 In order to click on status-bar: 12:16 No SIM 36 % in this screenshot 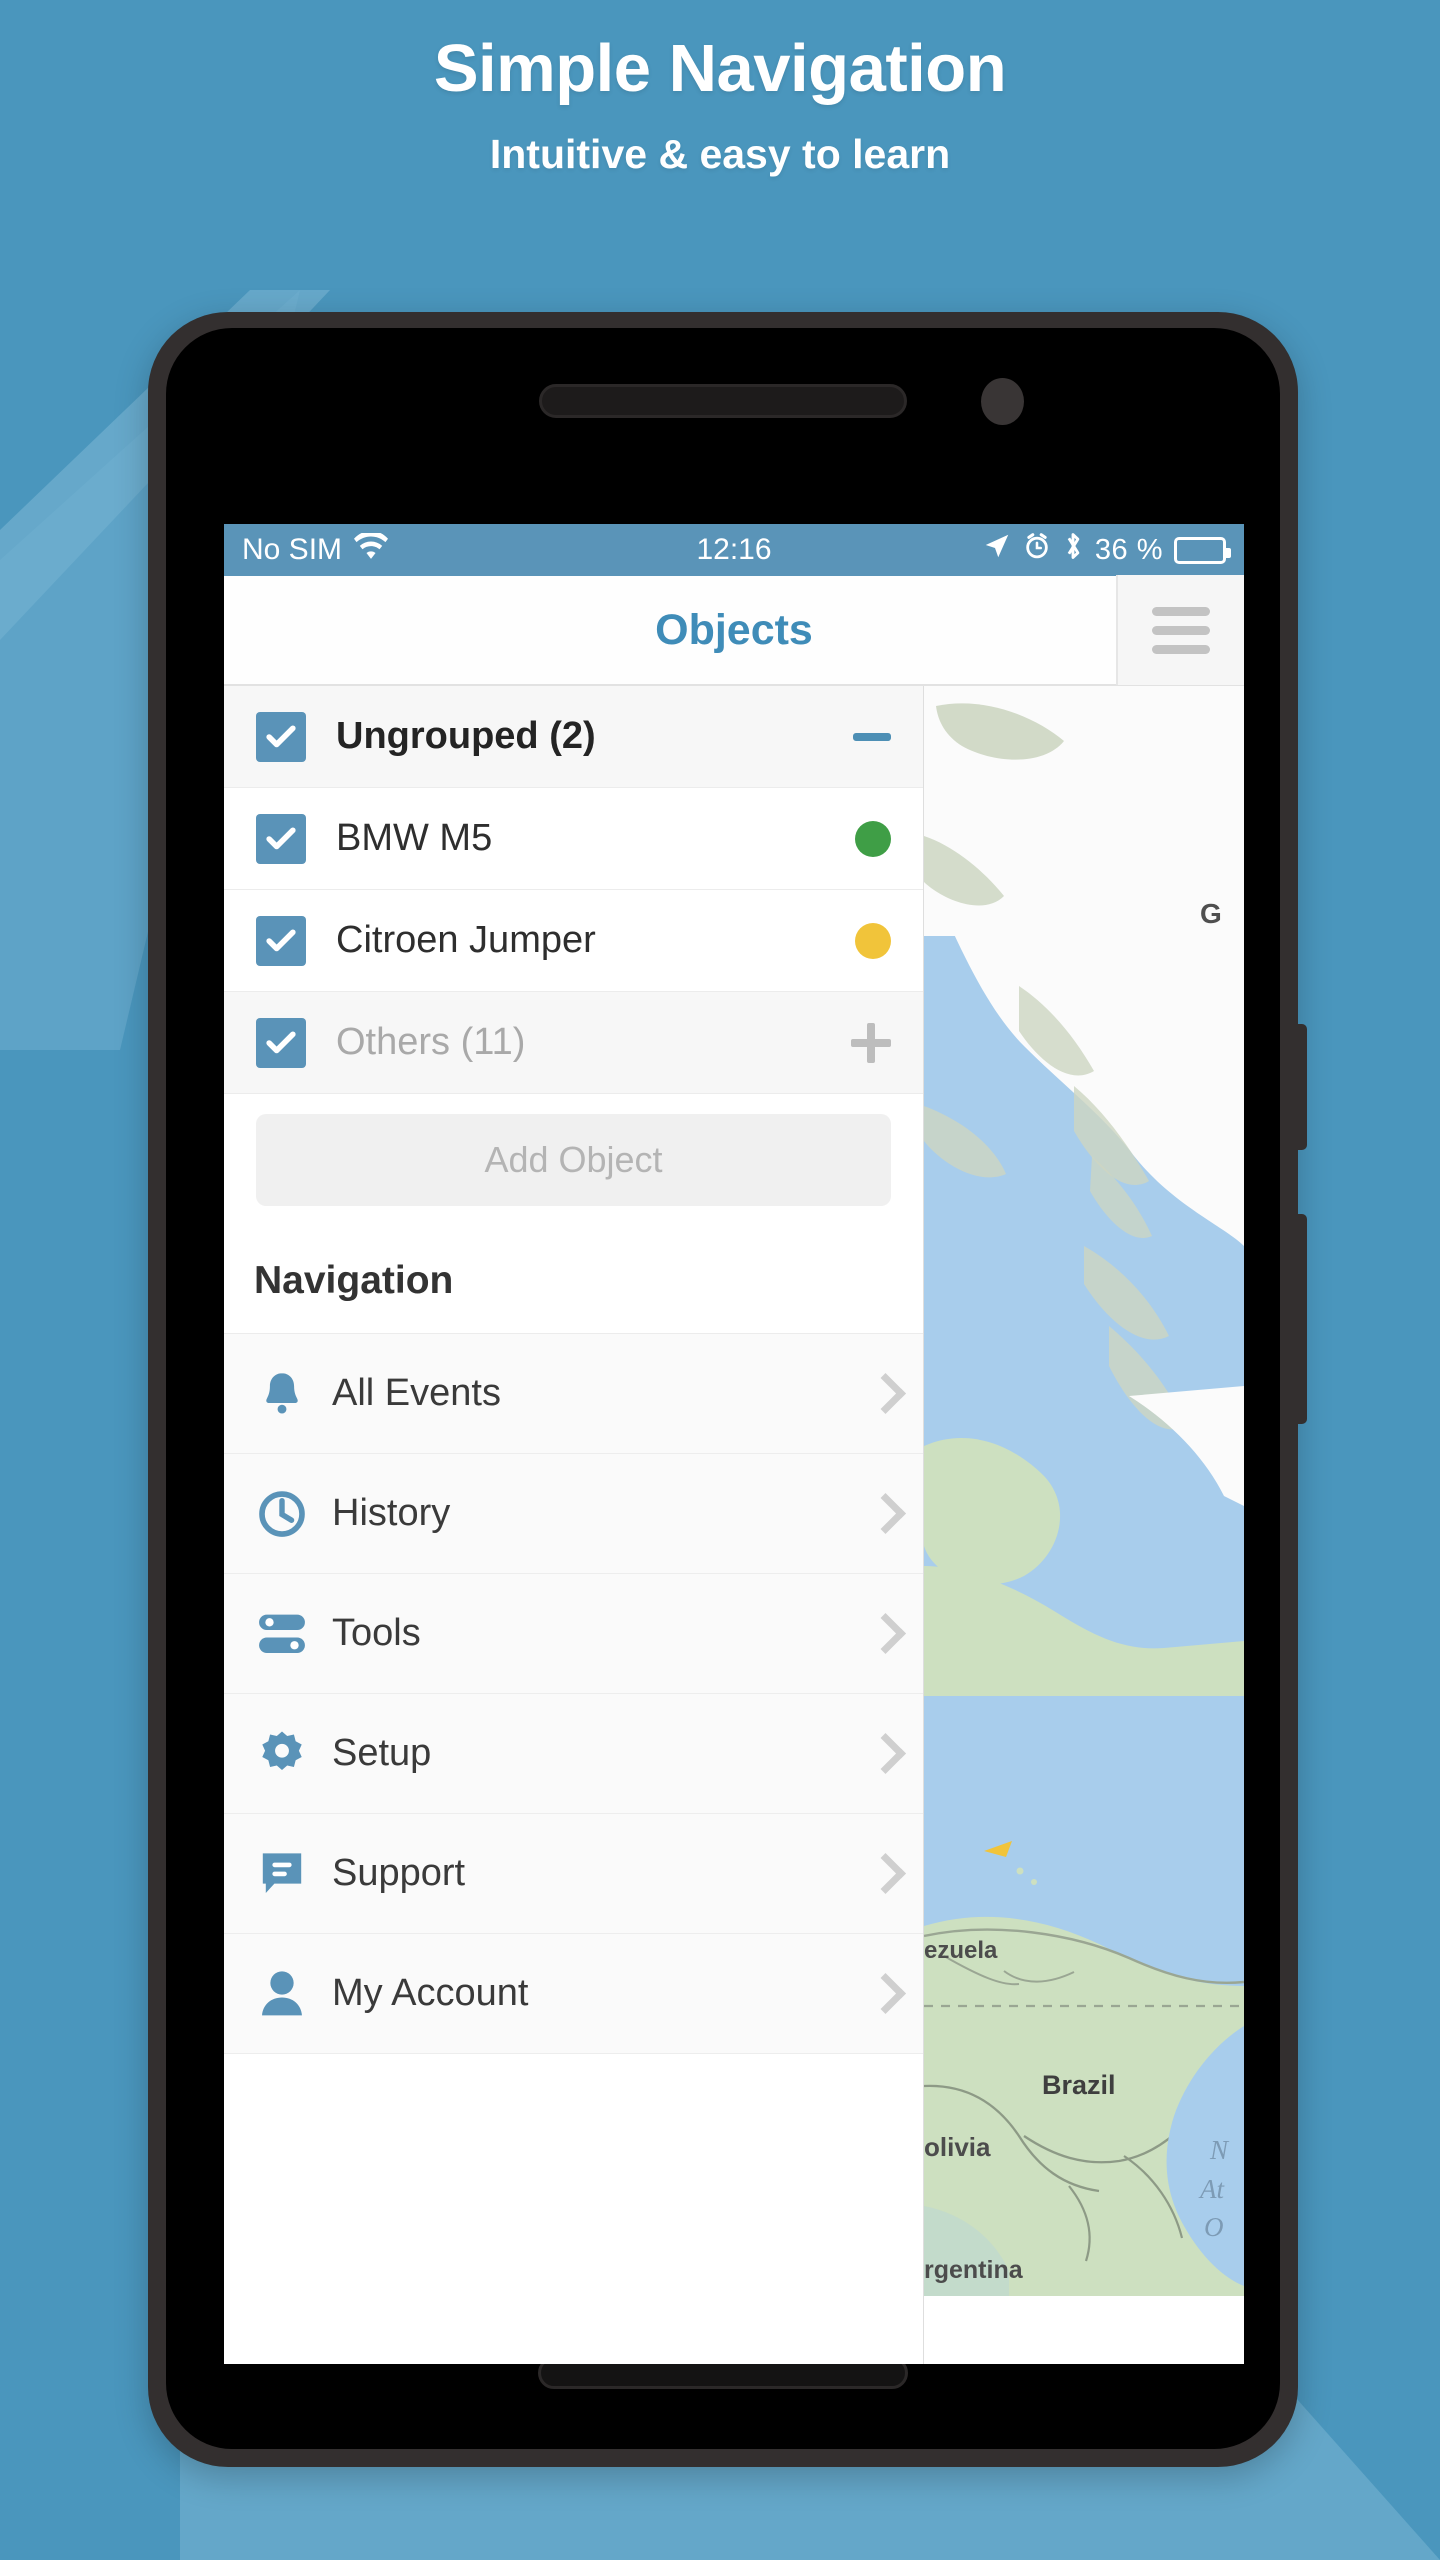, I will do `click(734, 550)`.